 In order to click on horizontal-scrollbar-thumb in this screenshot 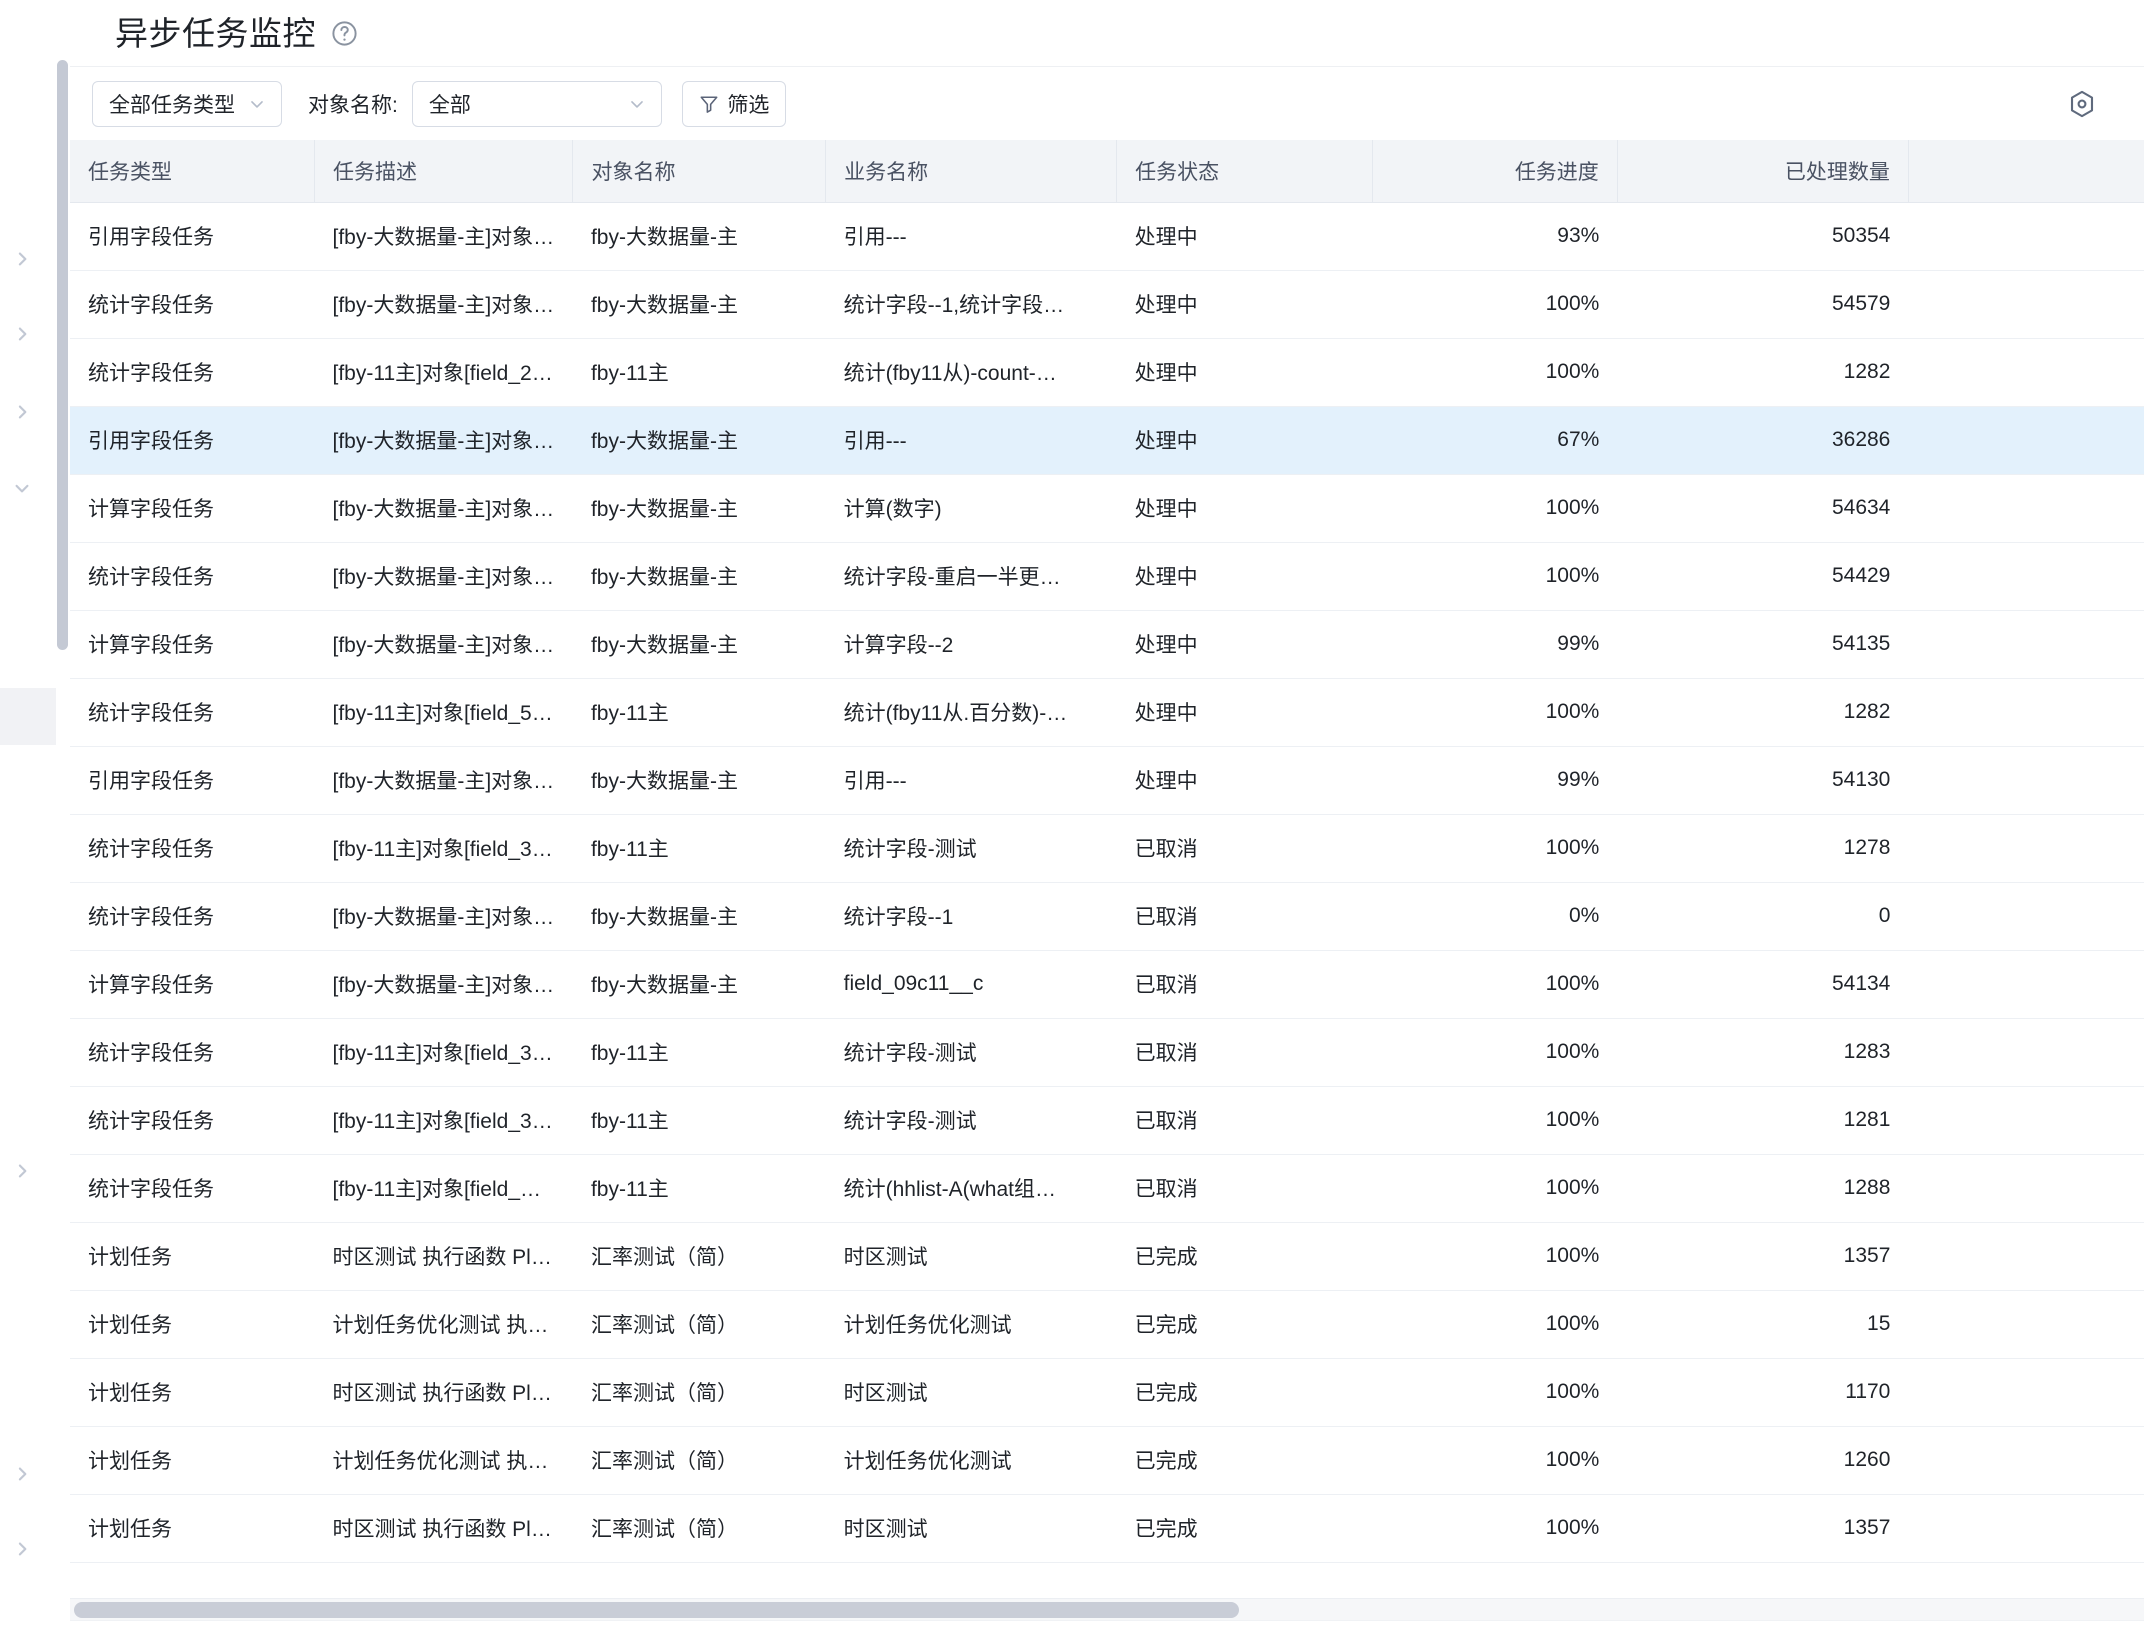, I will do `click(656, 1610)`.